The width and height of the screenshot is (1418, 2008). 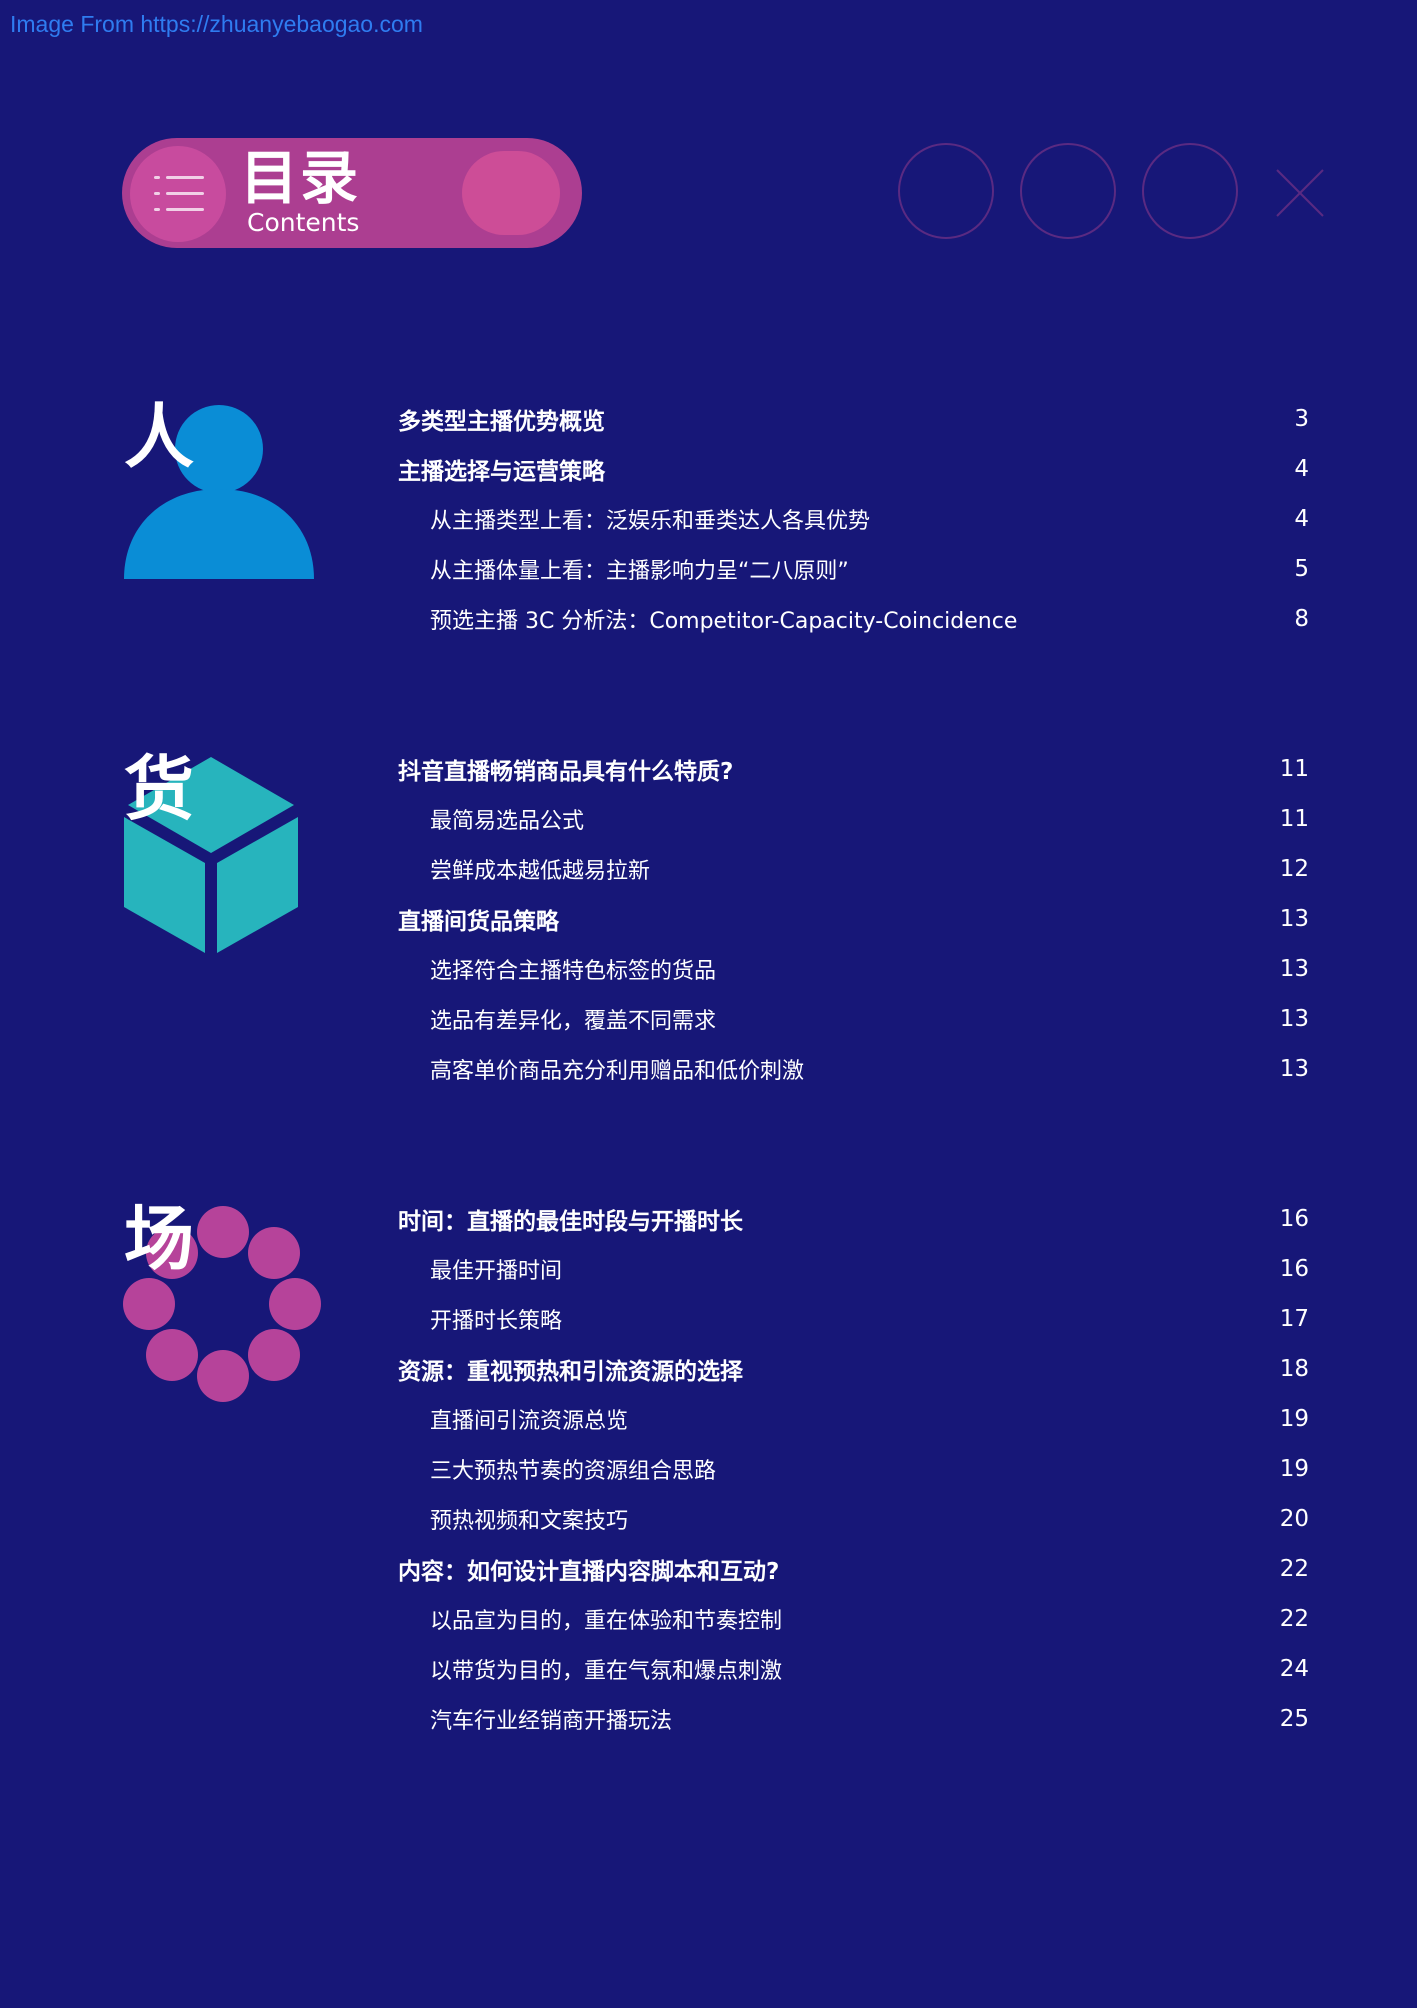 What do you see at coordinates (1294, 869) in the screenshot?
I see `toc-entry-page: 12` at bounding box center [1294, 869].